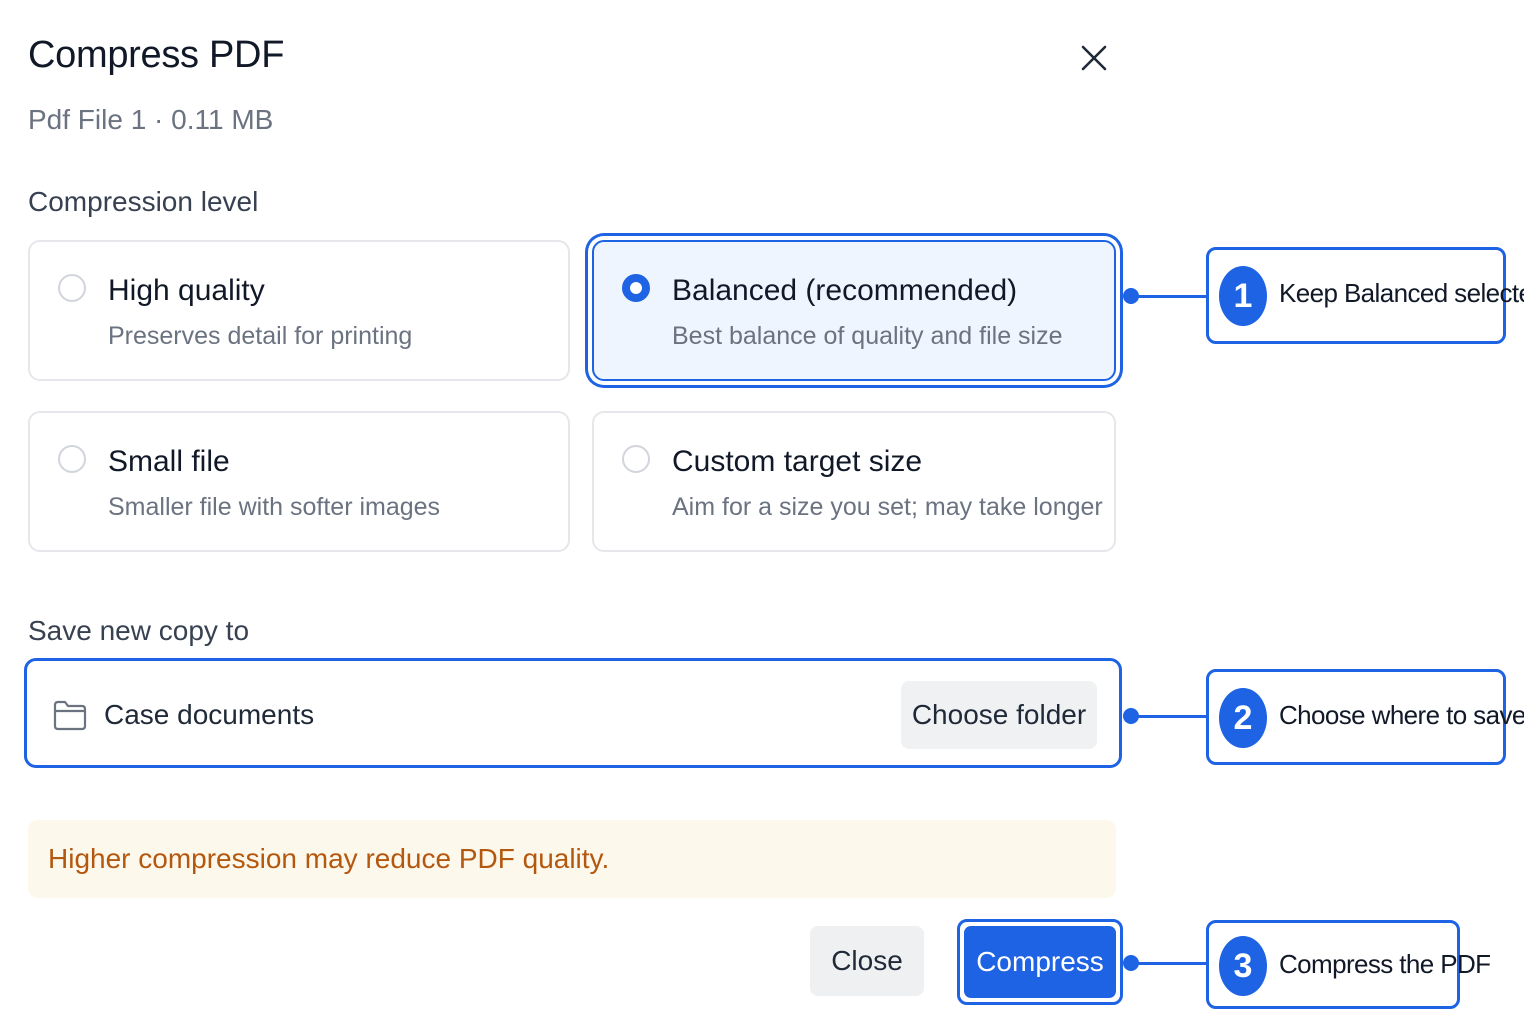  What do you see at coordinates (1401, 293) in the screenshot?
I see `callout-text: Keep Balanced selected` at bounding box center [1401, 293].